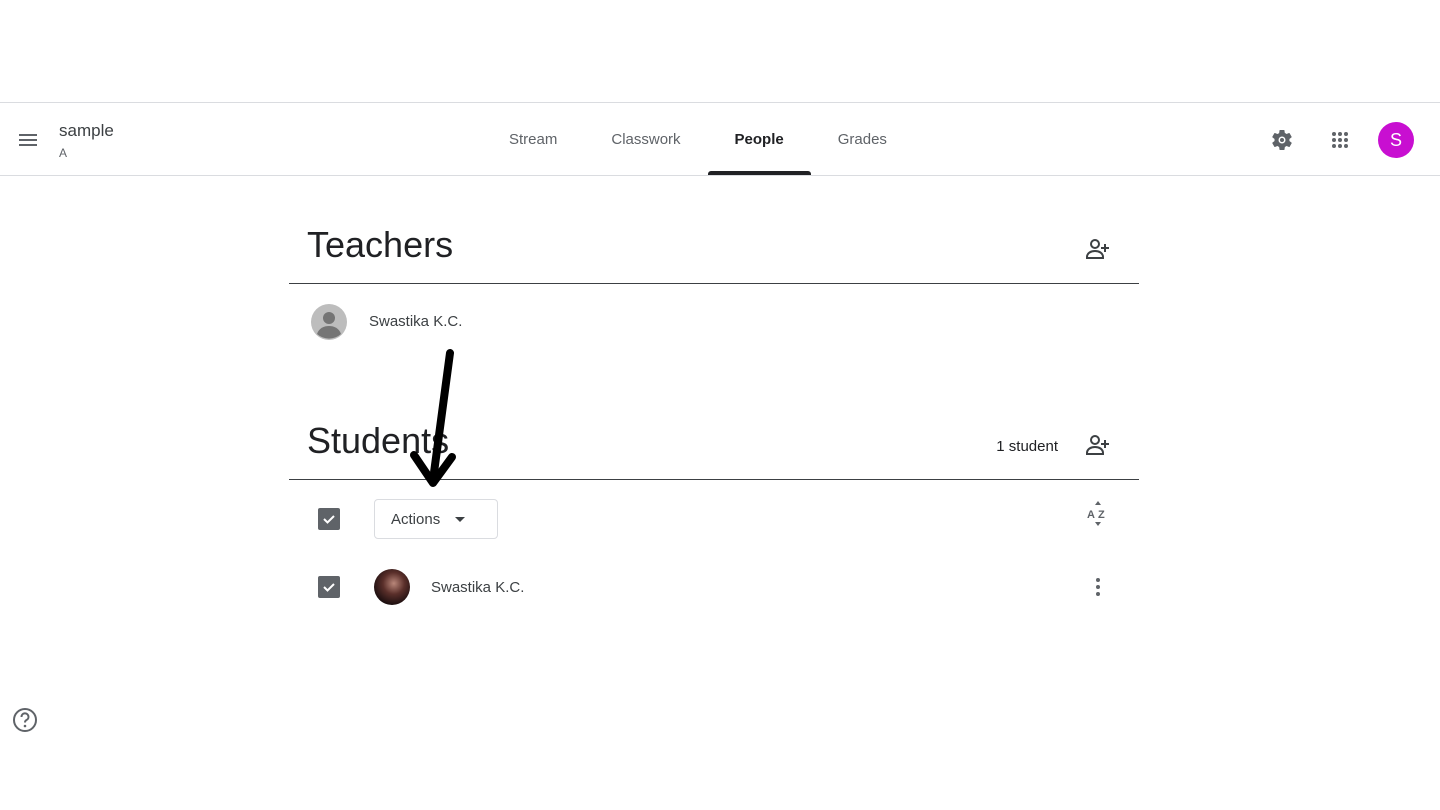 This screenshot has height=810, width=1440. I want to click on students-title: Students, so click(378, 440).